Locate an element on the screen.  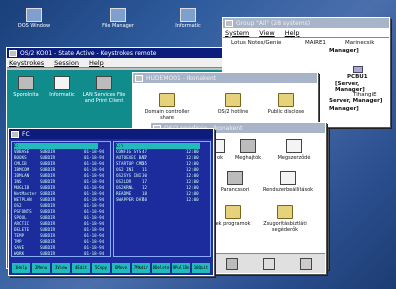
file-cell: 01-18-94 is located at coordinates (94, 253).